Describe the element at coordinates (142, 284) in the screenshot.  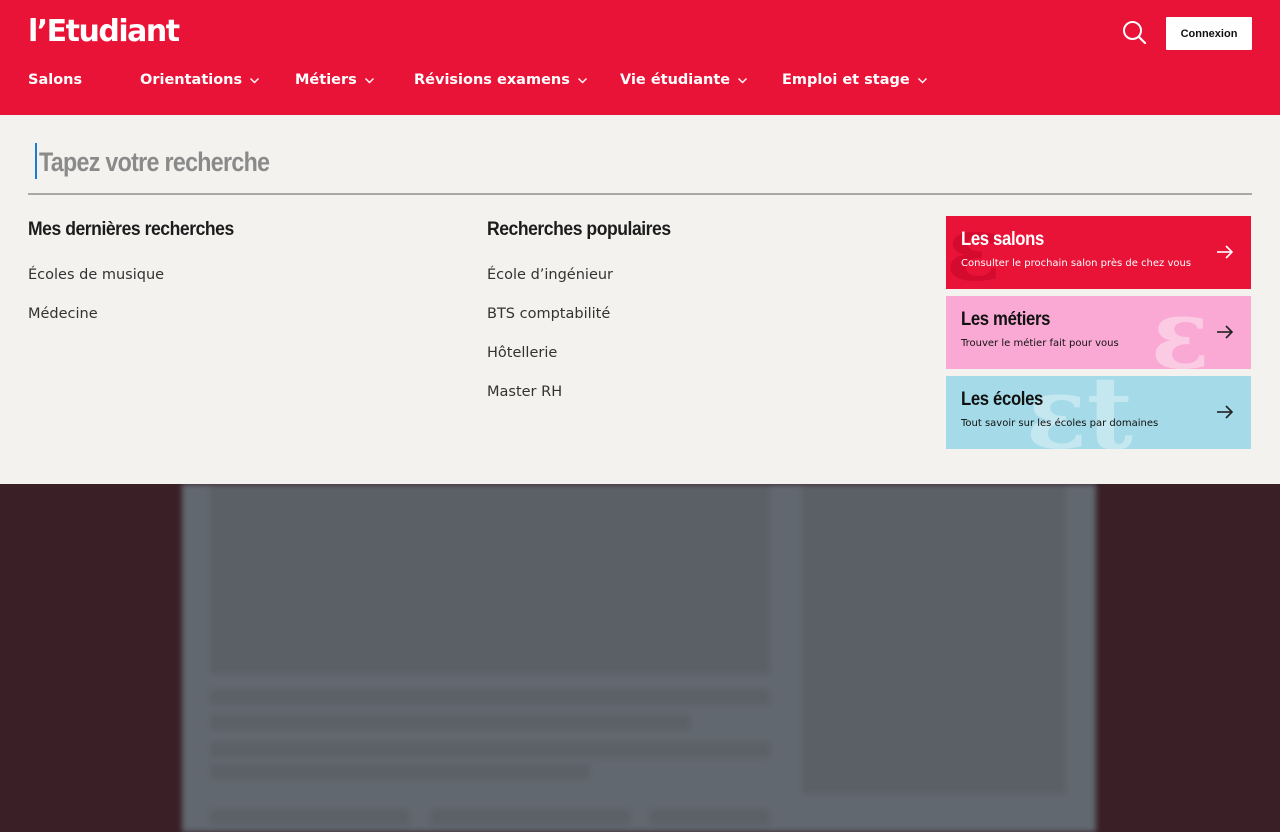
I see `recent-search-item: Écoles de musique` at that location.